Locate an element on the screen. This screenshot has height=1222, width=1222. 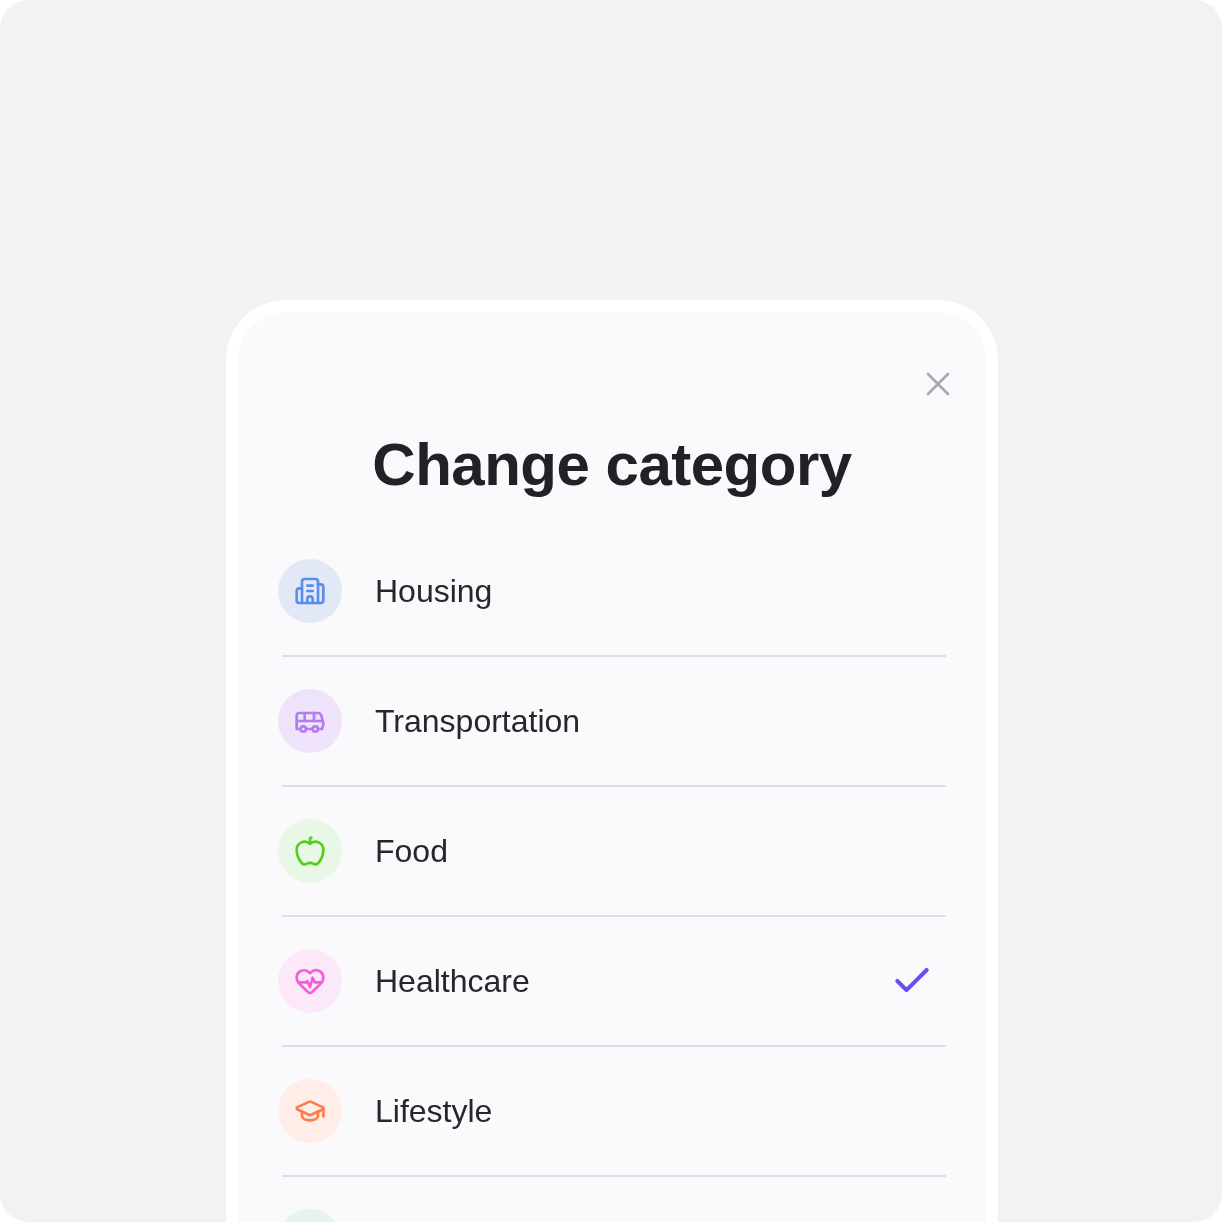
apple-icon is located at coordinates (310, 851).